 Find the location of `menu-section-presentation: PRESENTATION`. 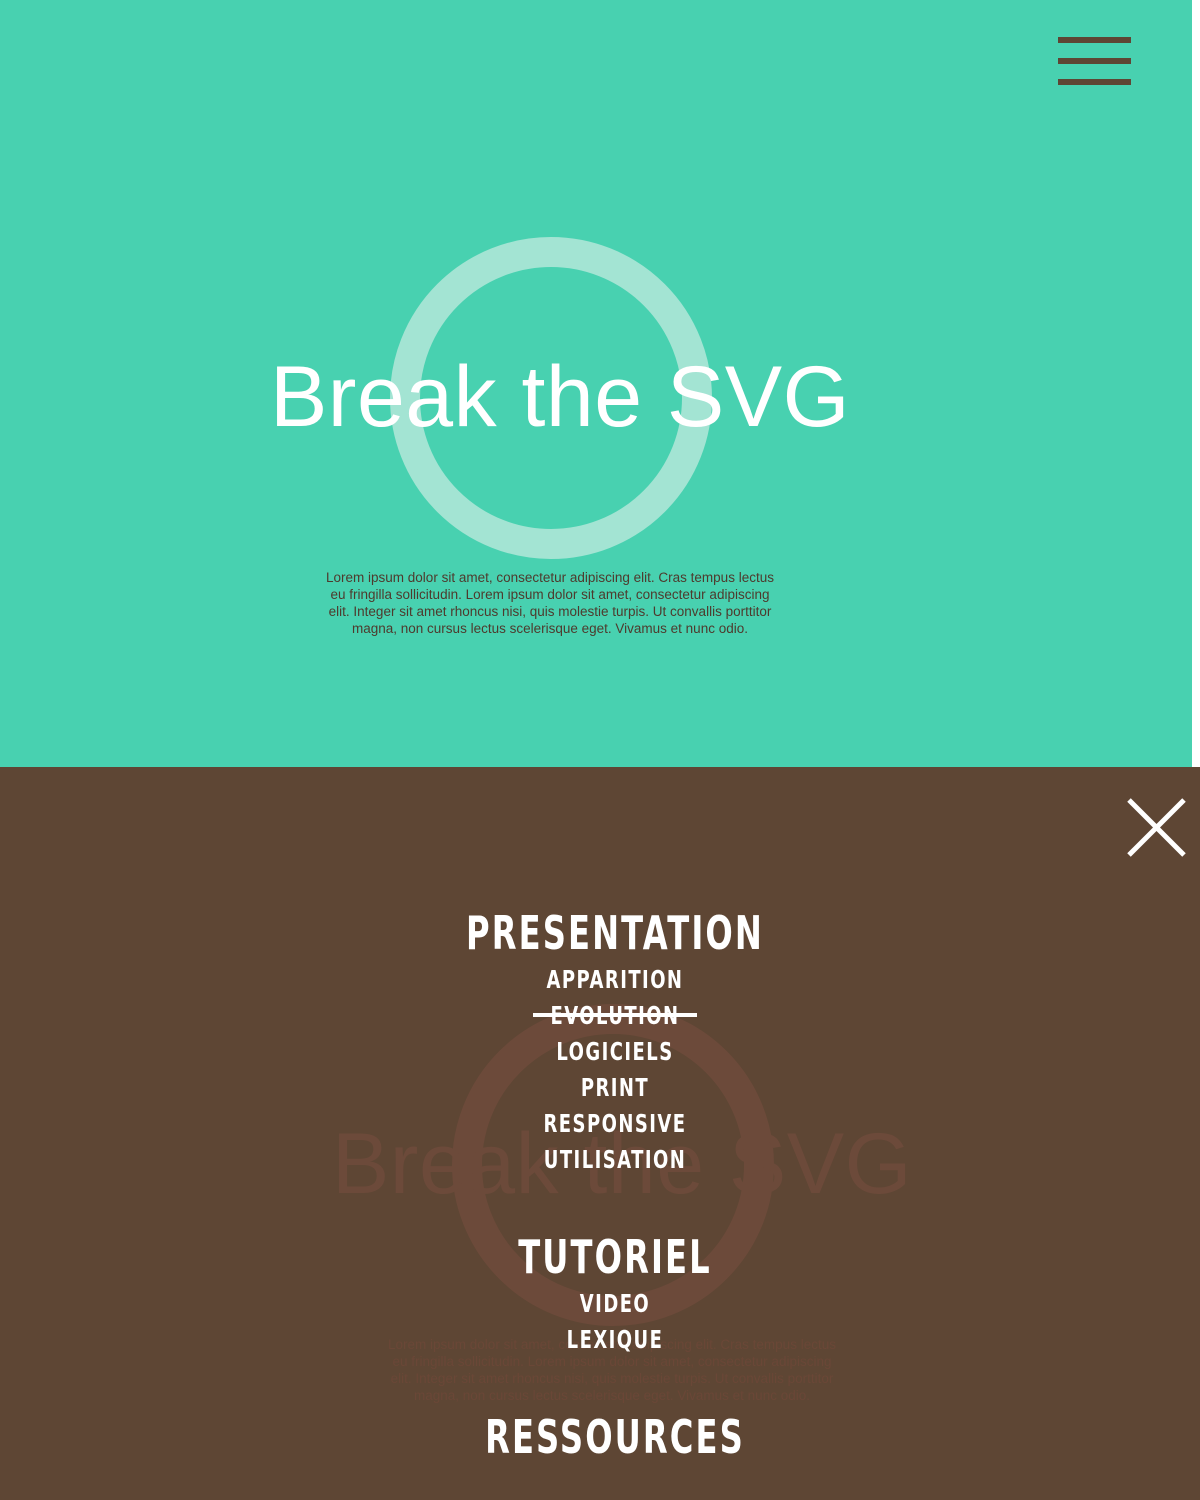

menu-section-presentation: PRESENTATION is located at coordinates (615, 933).